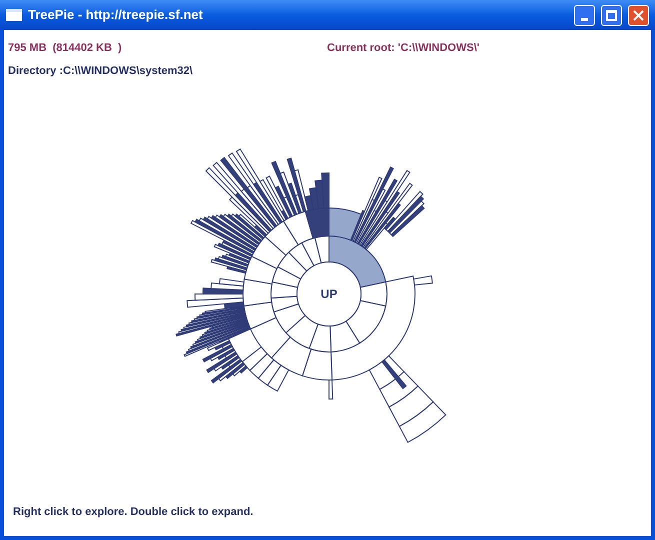 This screenshot has height=540, width=655. Describe the element at coordinates (611, 15) in the screenshot. I see `maximize-button` at that location.